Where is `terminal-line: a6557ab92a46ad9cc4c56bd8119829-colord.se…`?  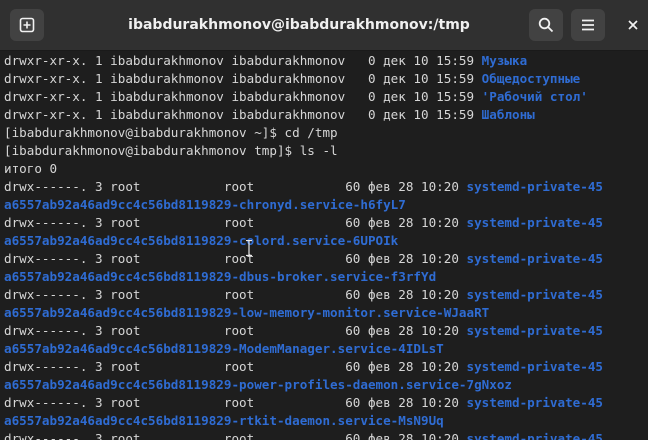 terminal-line: a6557ab92a46ad9cc4c56bd8119829-colord.se… is located at coordinates (201, 241).